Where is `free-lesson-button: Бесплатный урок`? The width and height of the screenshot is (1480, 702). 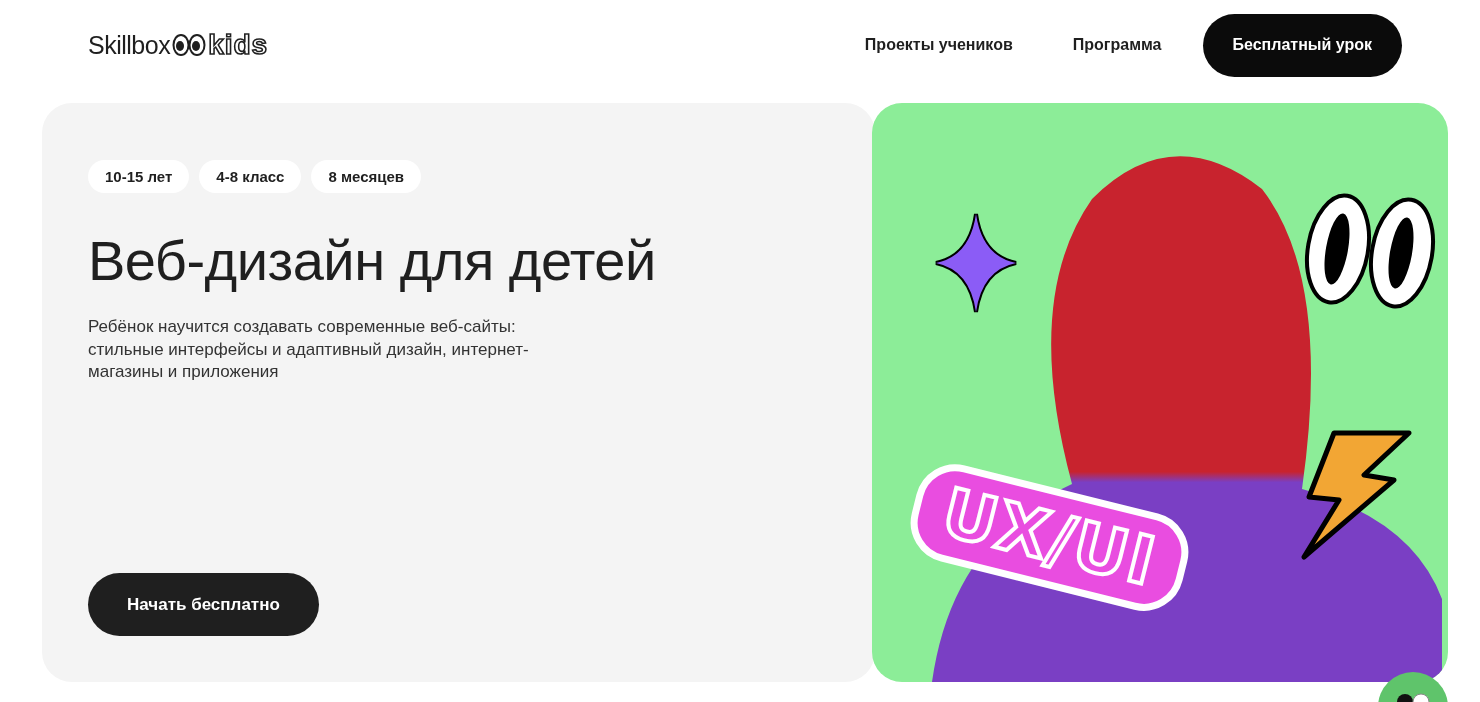
free-lesson-button: Бесплатный урок is located at coordinates (1302, 45).